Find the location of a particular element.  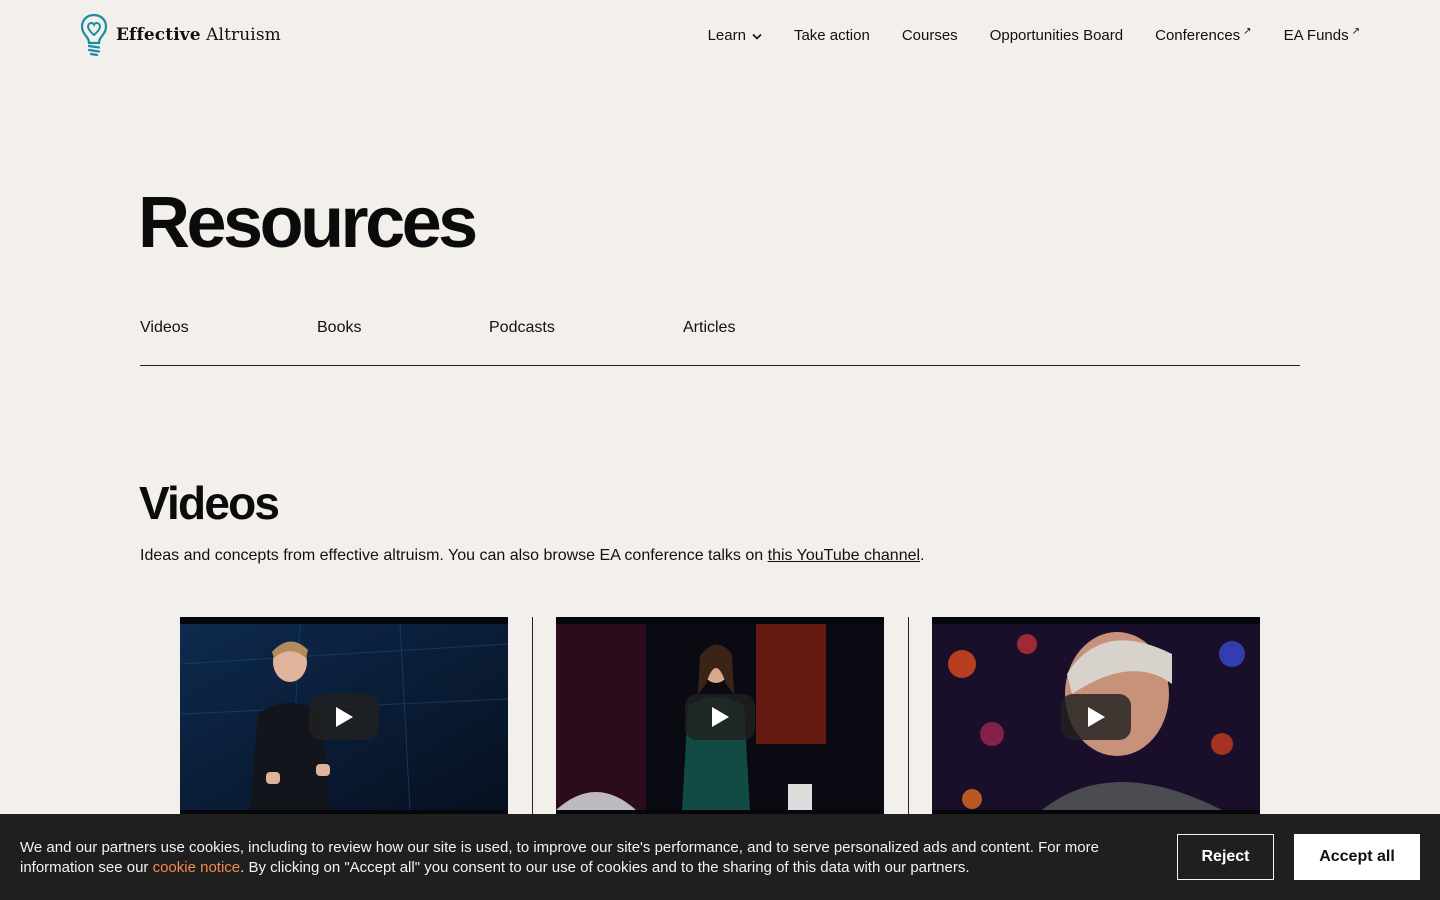

tab-books: Books is located at coordinates (339, 328).